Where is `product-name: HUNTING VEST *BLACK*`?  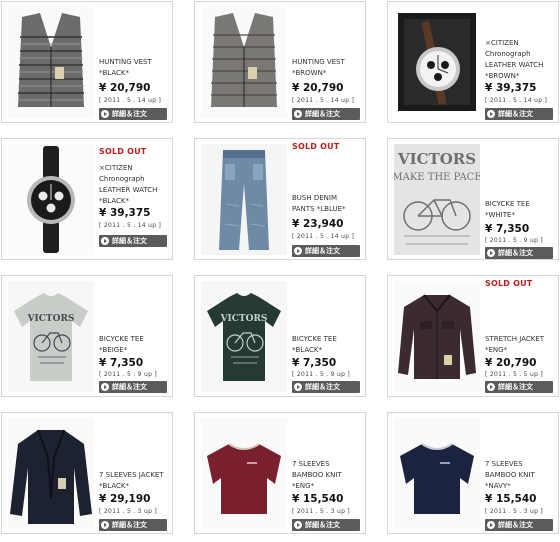
product-name: HUNTING VEST *BLACK* is located at coordinates (125, 67).